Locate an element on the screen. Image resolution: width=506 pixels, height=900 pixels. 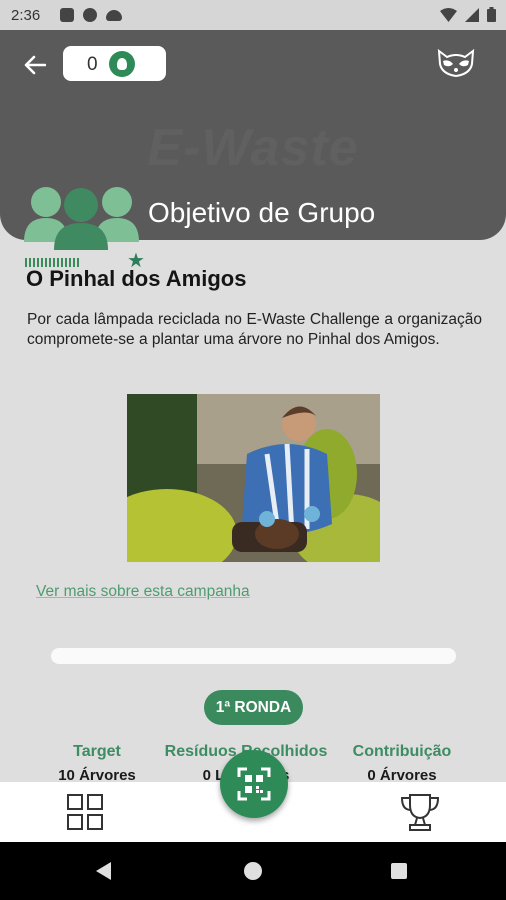
qr-scan-icon is located at coordinates (254, 784).